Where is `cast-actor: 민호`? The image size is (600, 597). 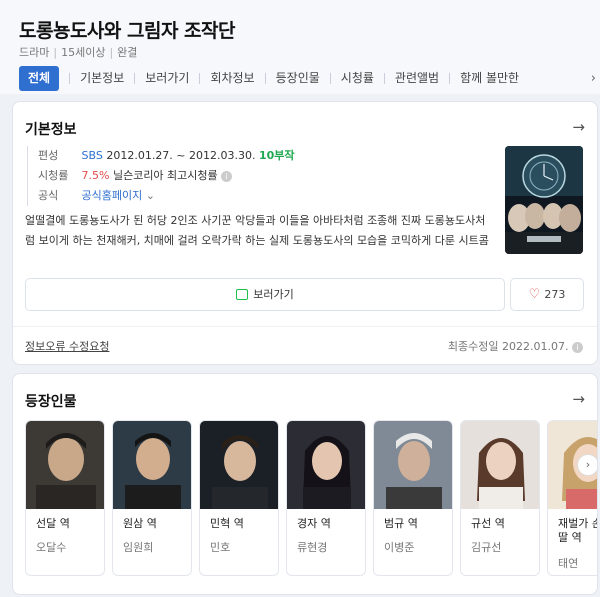
cast-actor: 민호 is located at coordinates (220, 547).